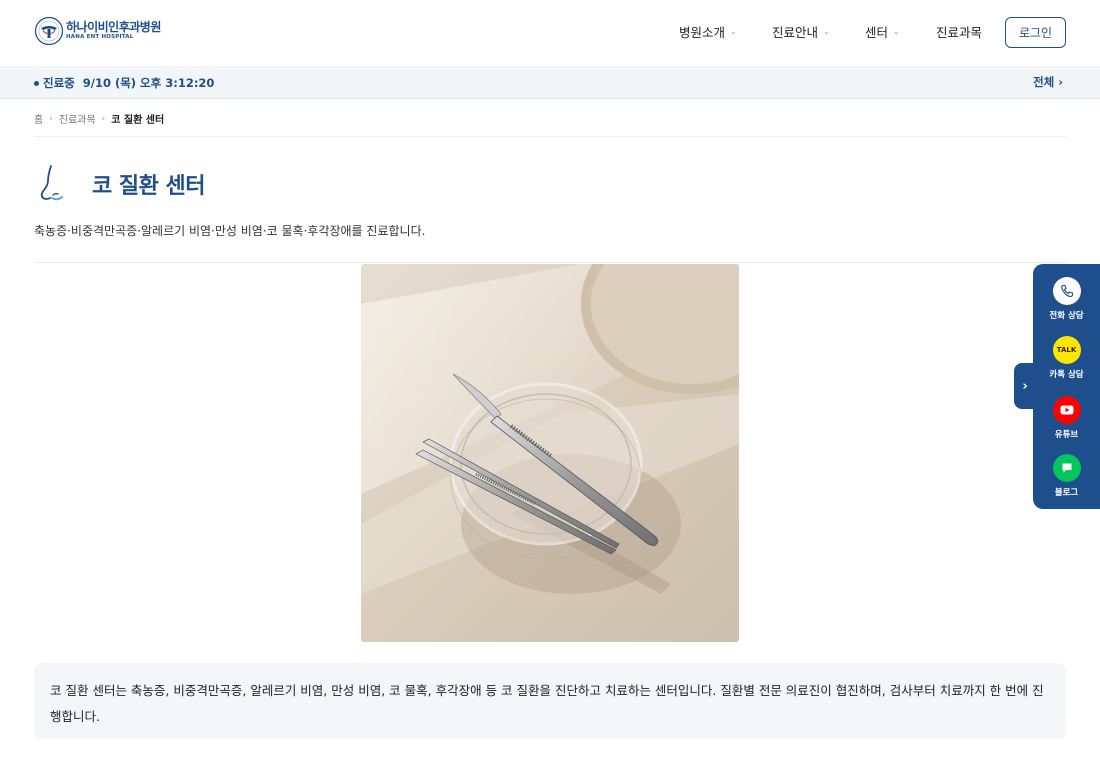  I want to click on status-datetime: 9/10 (목) 오후 3:12:20, so click(148, 83).